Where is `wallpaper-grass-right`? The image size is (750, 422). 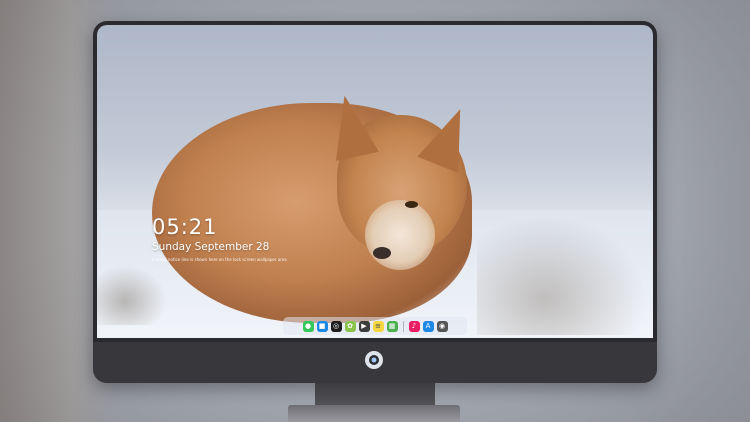 wallpaper-grass-right is located at coordinates (562, 275).